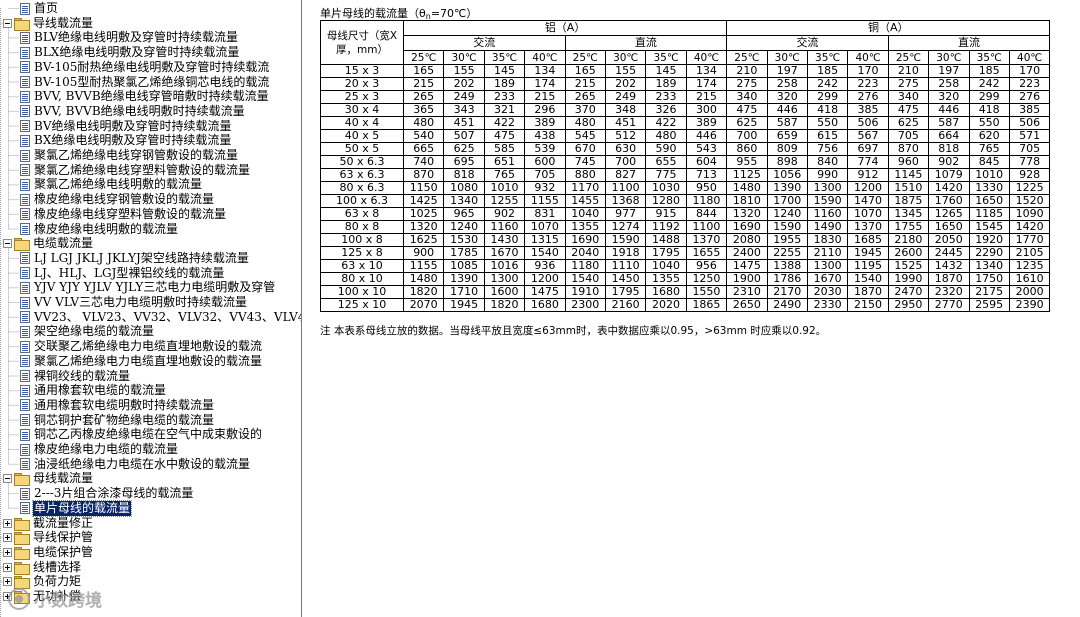 This screenshot has height=617, width=1080. Describe the element at coordinates (48, 538) in the screenshot. I see `tree-folder-item: 导线保护管` at that location.